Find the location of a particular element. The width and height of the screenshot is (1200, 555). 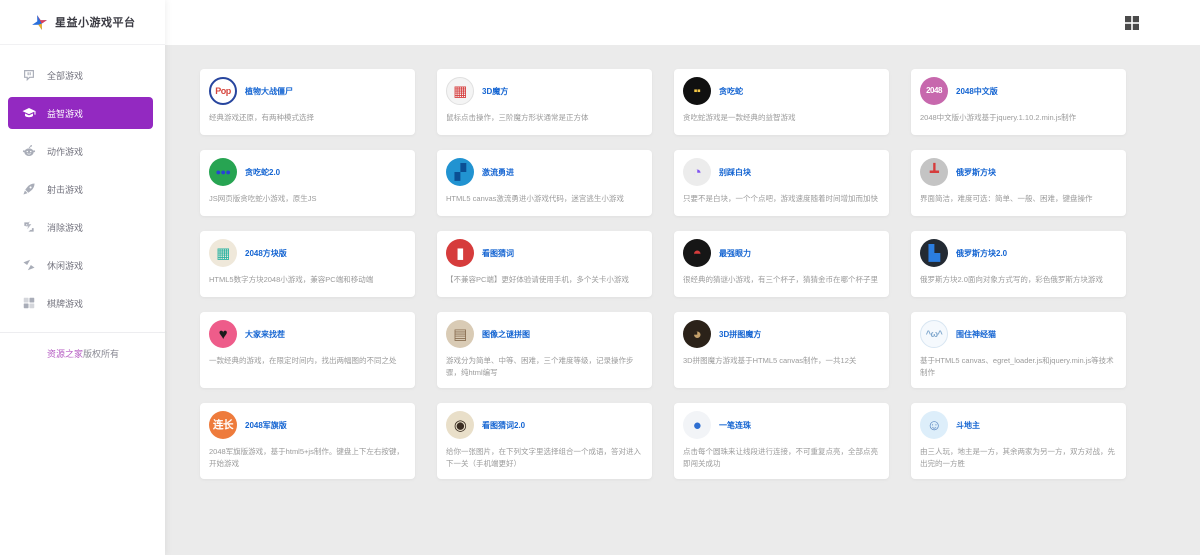

game-description: 很经典的猜谜小游戏，有三个杯子，猜猜金币在哪个杯子里 is located at coordinates (780, 279).